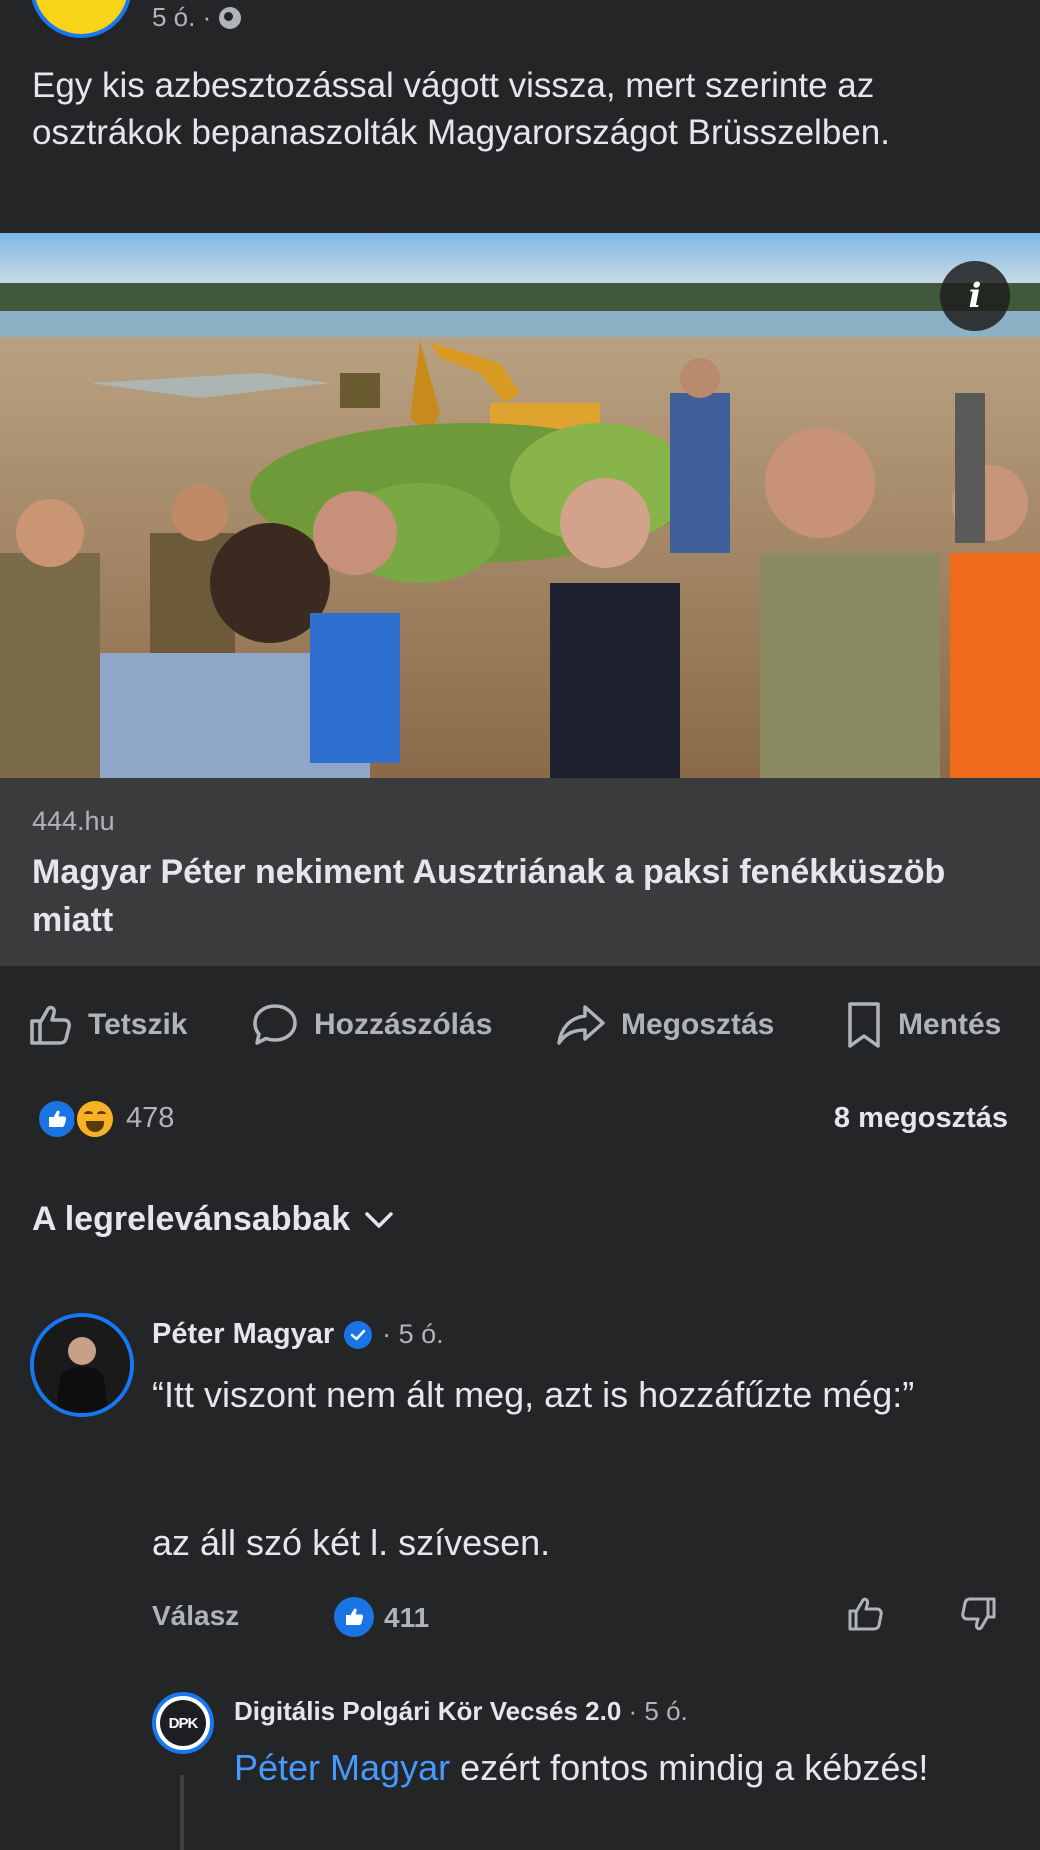 The image size is (1040, 1850). I want to click on reply-avatar: DPK, so click(183, 1723).